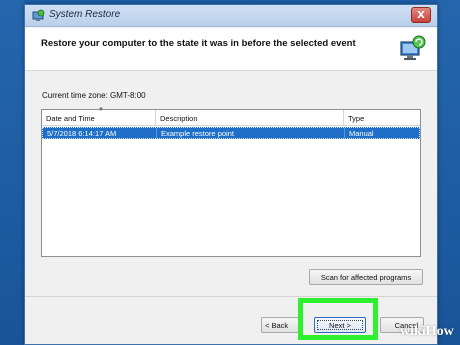  I want to click on scan-affected-programs-button: Scan for affected programs, so click(366, 277).